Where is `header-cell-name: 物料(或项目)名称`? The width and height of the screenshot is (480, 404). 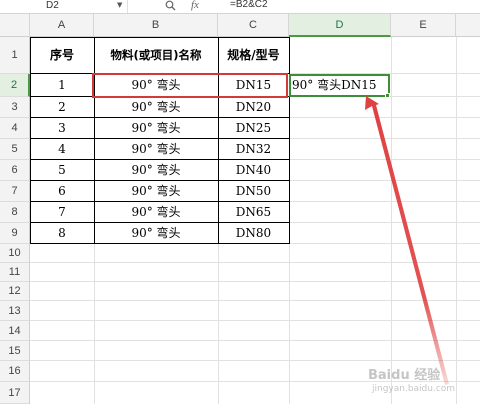
header-cell-name: 物料(或项目)名称 is located at coordinates (156, 55).